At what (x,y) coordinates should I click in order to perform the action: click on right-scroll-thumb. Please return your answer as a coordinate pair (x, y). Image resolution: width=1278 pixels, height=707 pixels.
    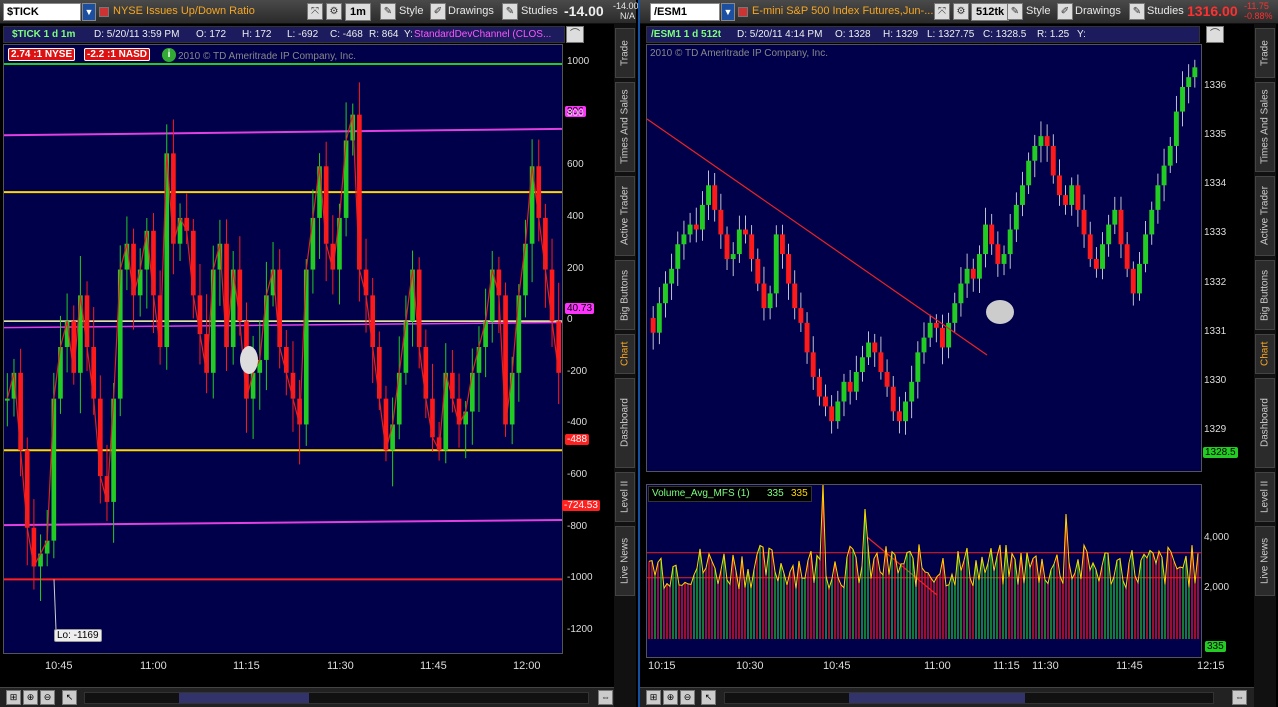
    Looking at the image, I should click on (937, 698).